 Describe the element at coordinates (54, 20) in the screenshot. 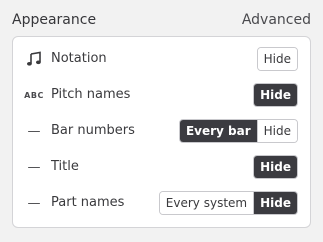

I see `section-title: Appearance` at that location.